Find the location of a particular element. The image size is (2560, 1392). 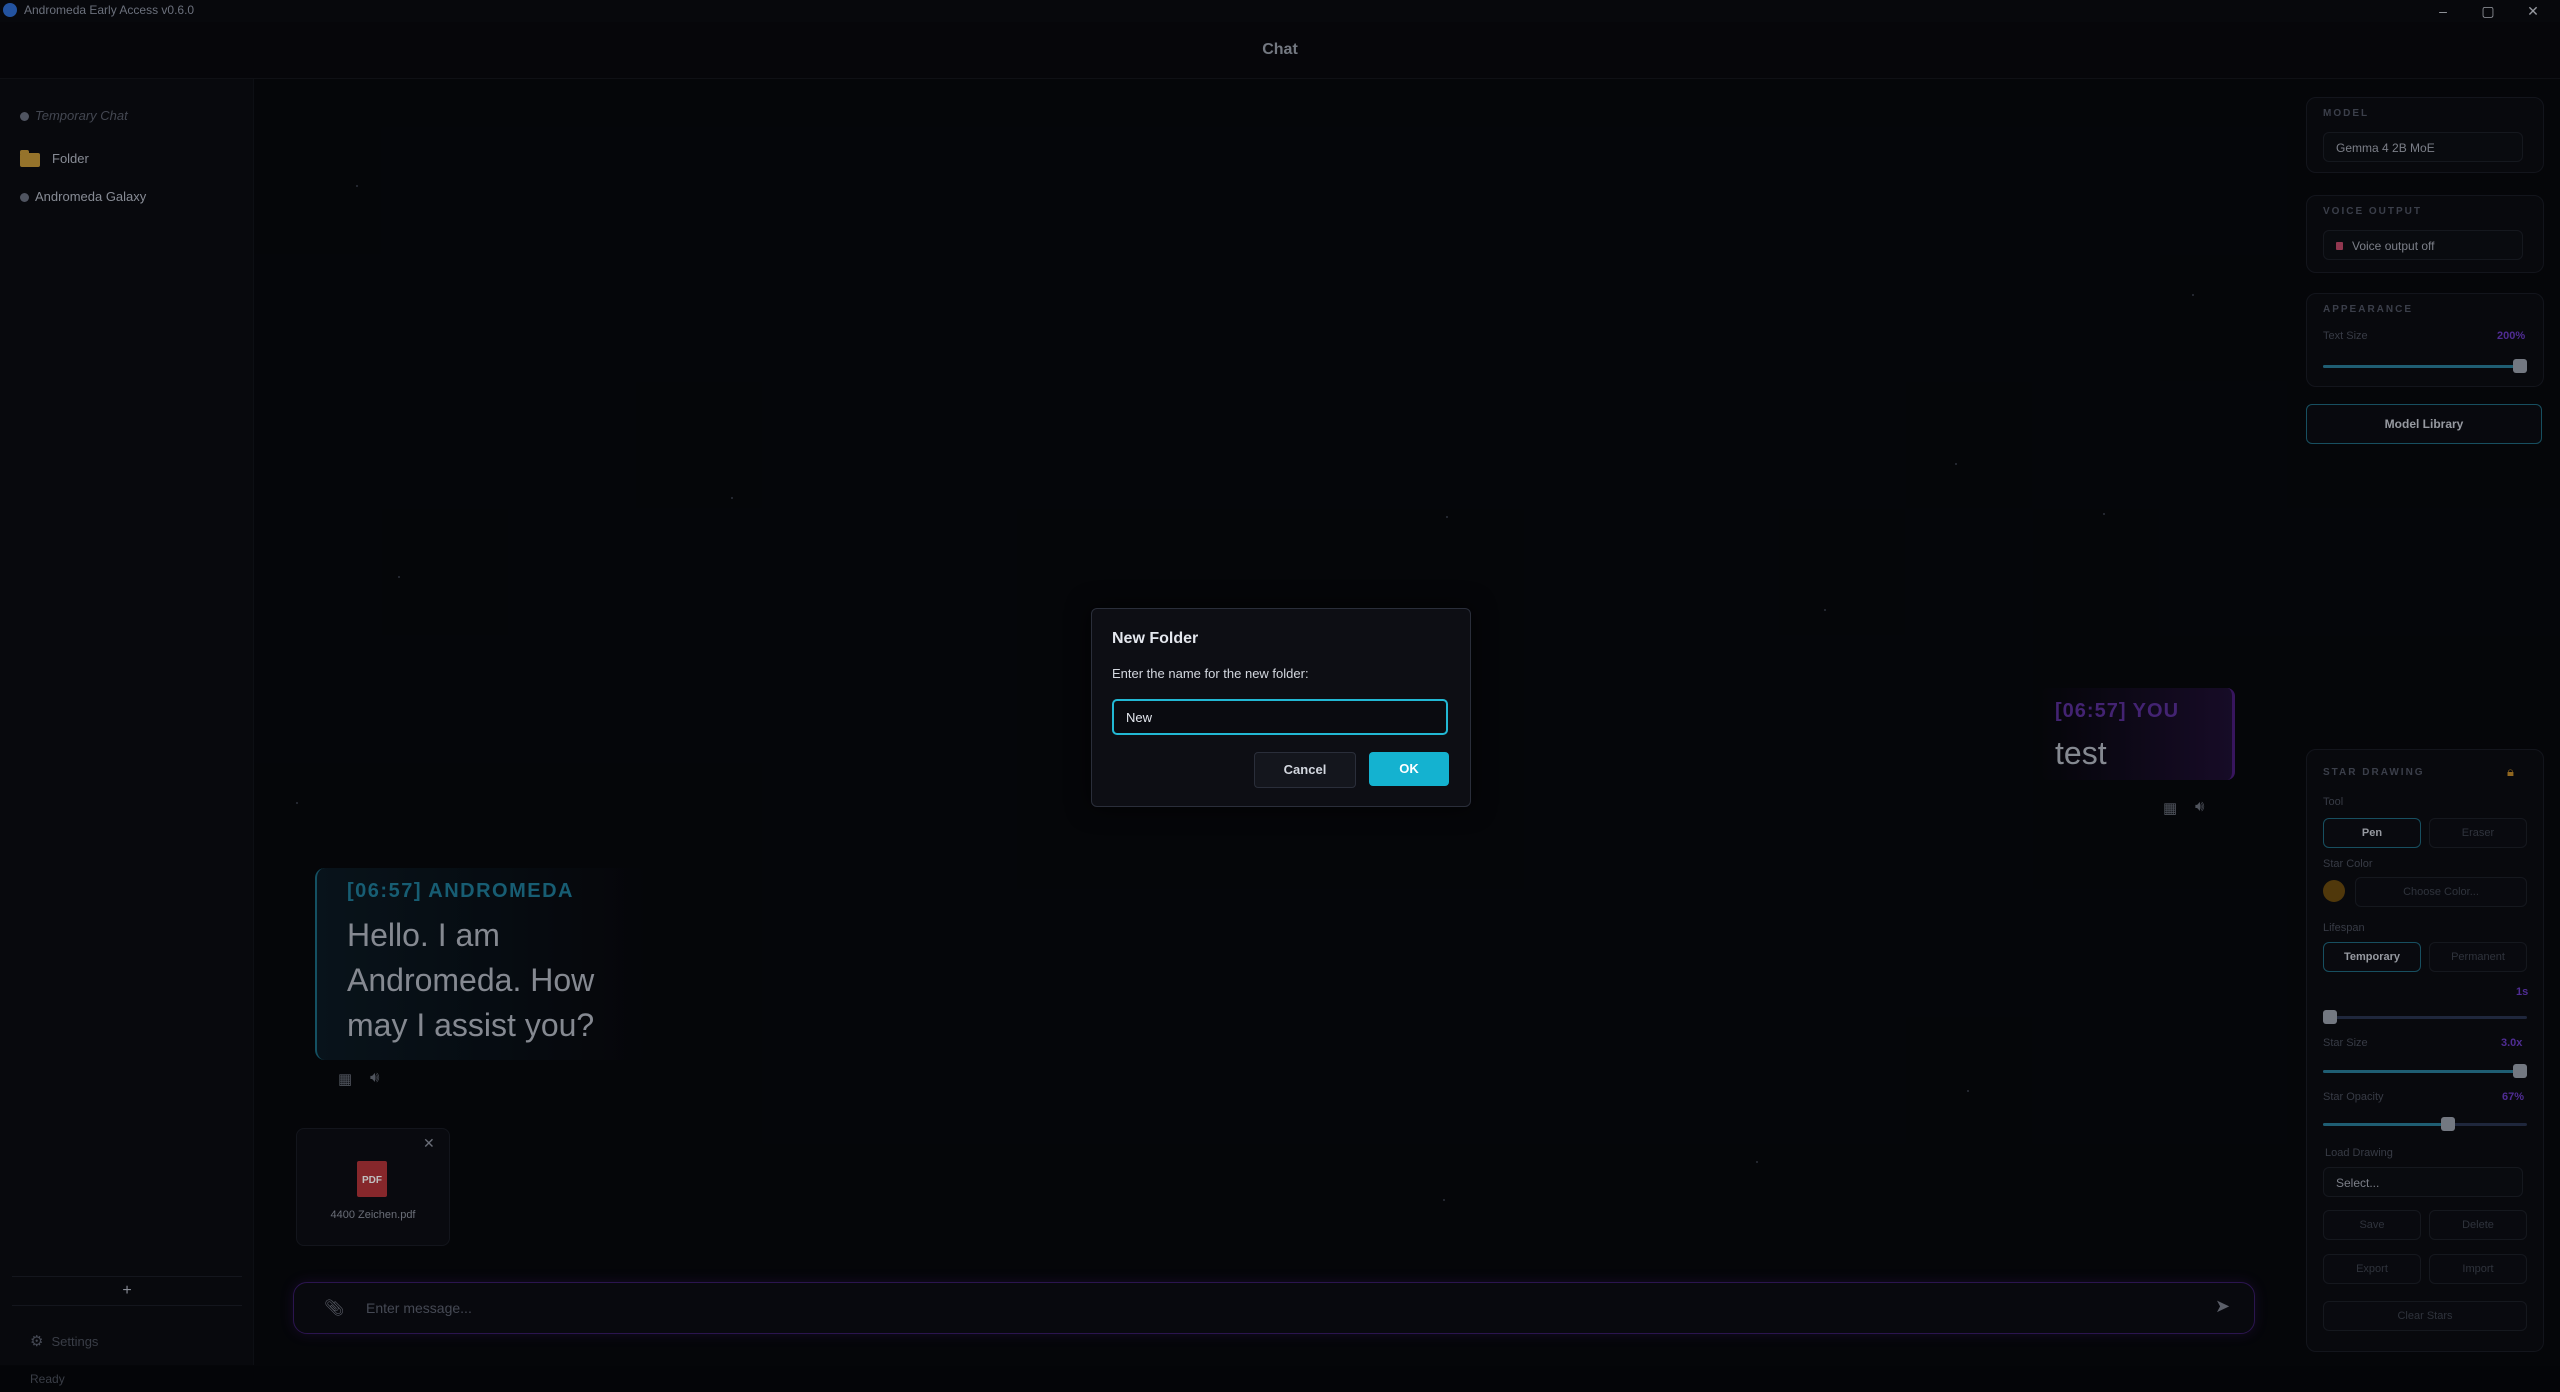

ok-button: OK is located at coordinates (1409, 769).